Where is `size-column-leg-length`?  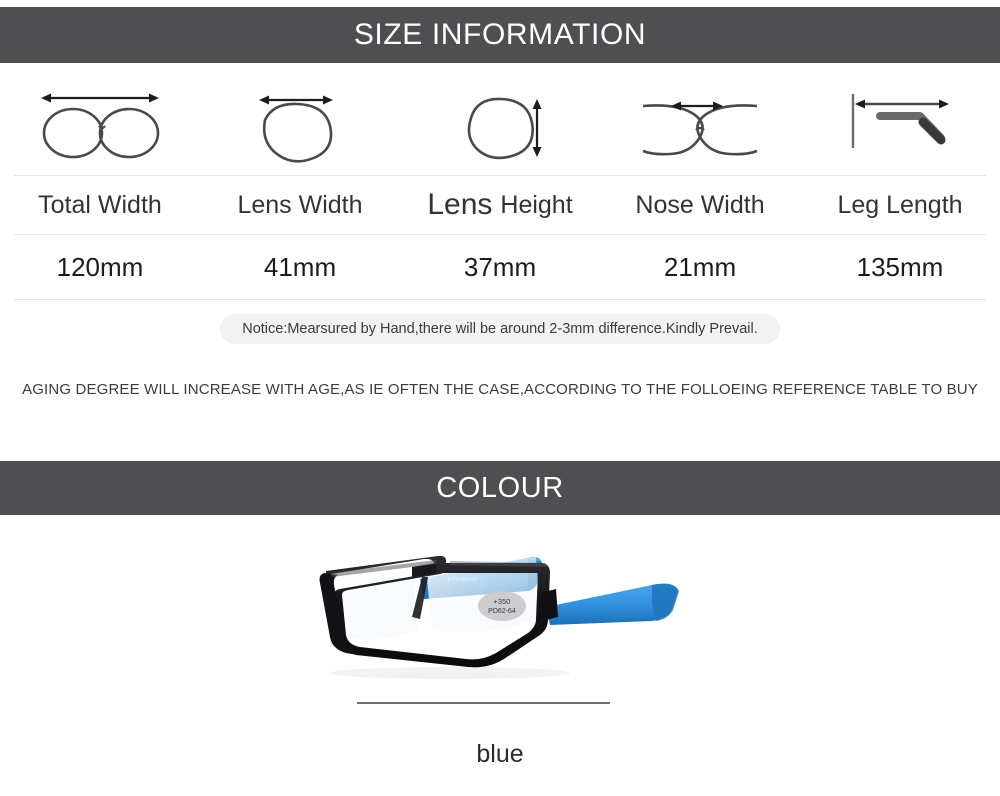
size-column-leg-length is located at coordinates (900, 123).